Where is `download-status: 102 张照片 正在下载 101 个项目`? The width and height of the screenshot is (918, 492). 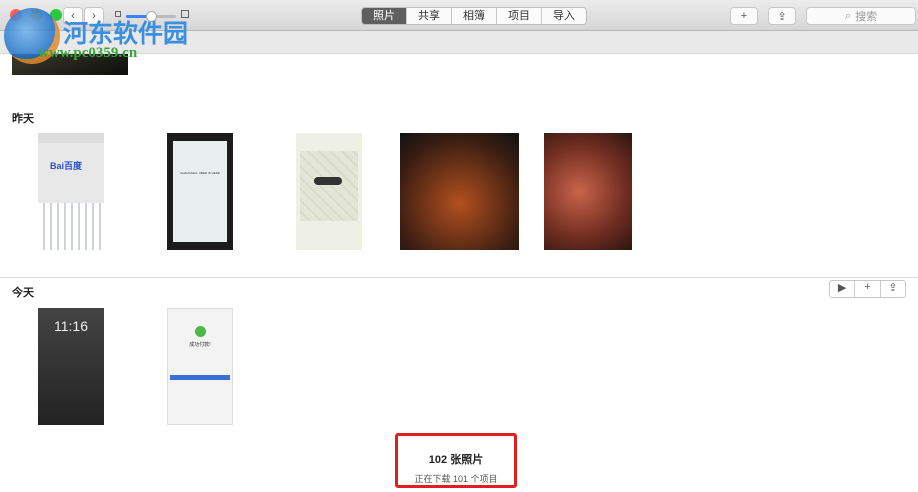
download-status: 102 张照片 正在下载 101 个项目 is located at coordinates (456, 460).